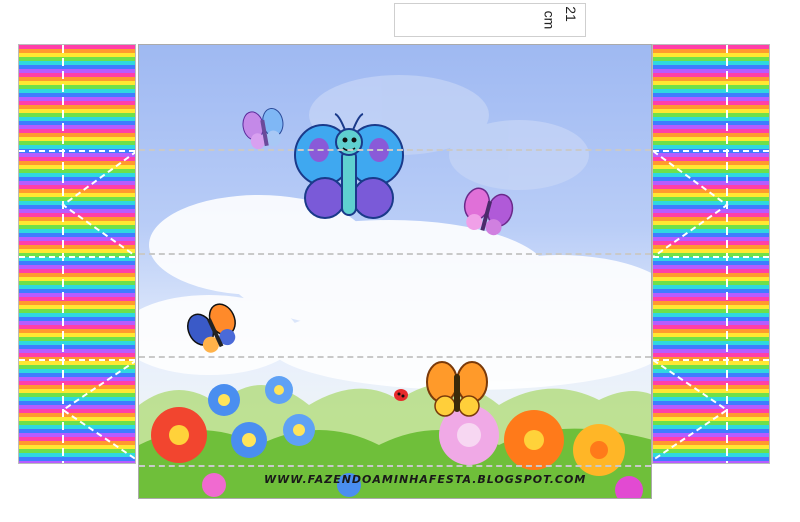  I want to click on site-url-text: WWW.FAZENDOAMINHAFESTA.BLOGSPOT.COM, so click(425, 479).